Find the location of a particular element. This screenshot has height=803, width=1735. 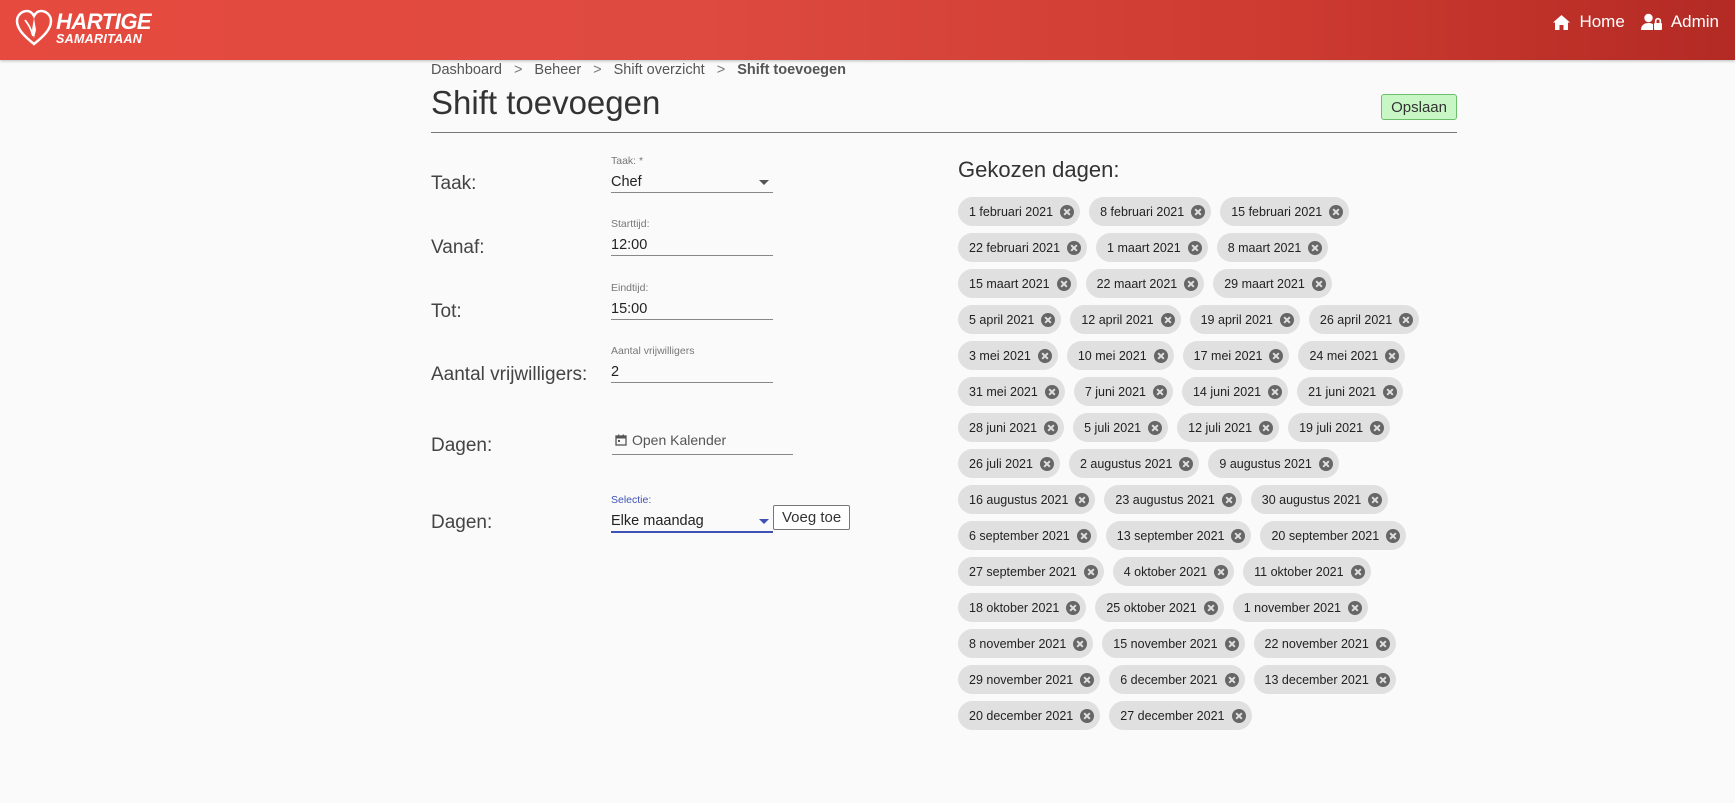

date-chip: 24 mei 2021 is located at coordinates (1352, 355).